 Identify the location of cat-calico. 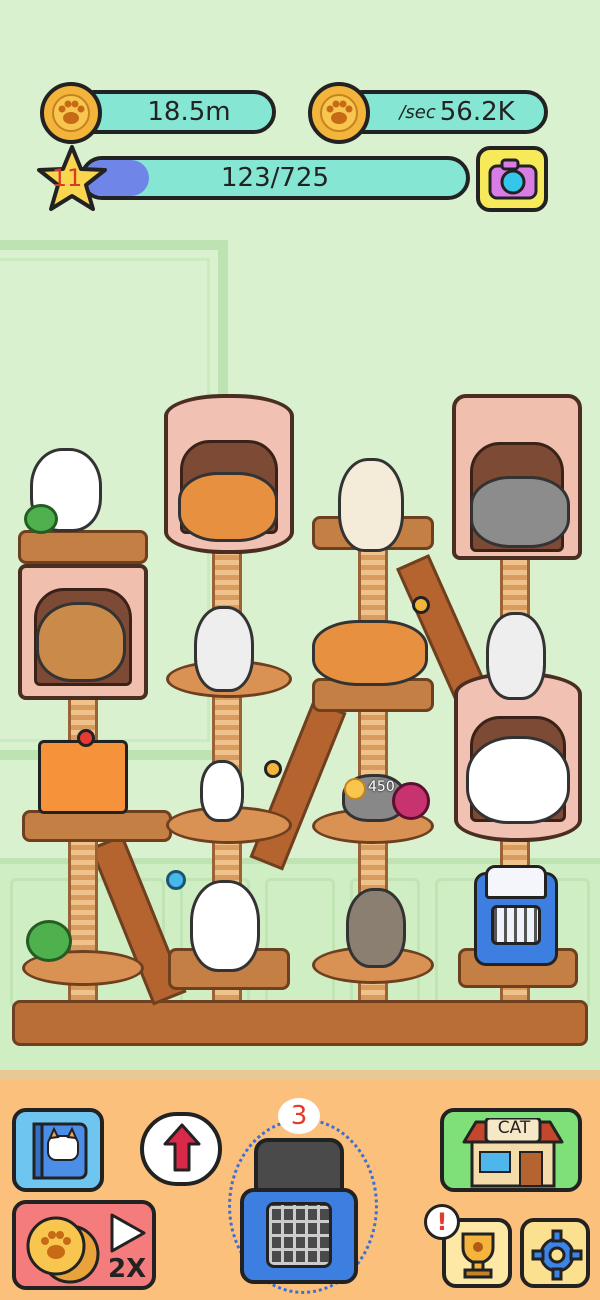
(225, 926).